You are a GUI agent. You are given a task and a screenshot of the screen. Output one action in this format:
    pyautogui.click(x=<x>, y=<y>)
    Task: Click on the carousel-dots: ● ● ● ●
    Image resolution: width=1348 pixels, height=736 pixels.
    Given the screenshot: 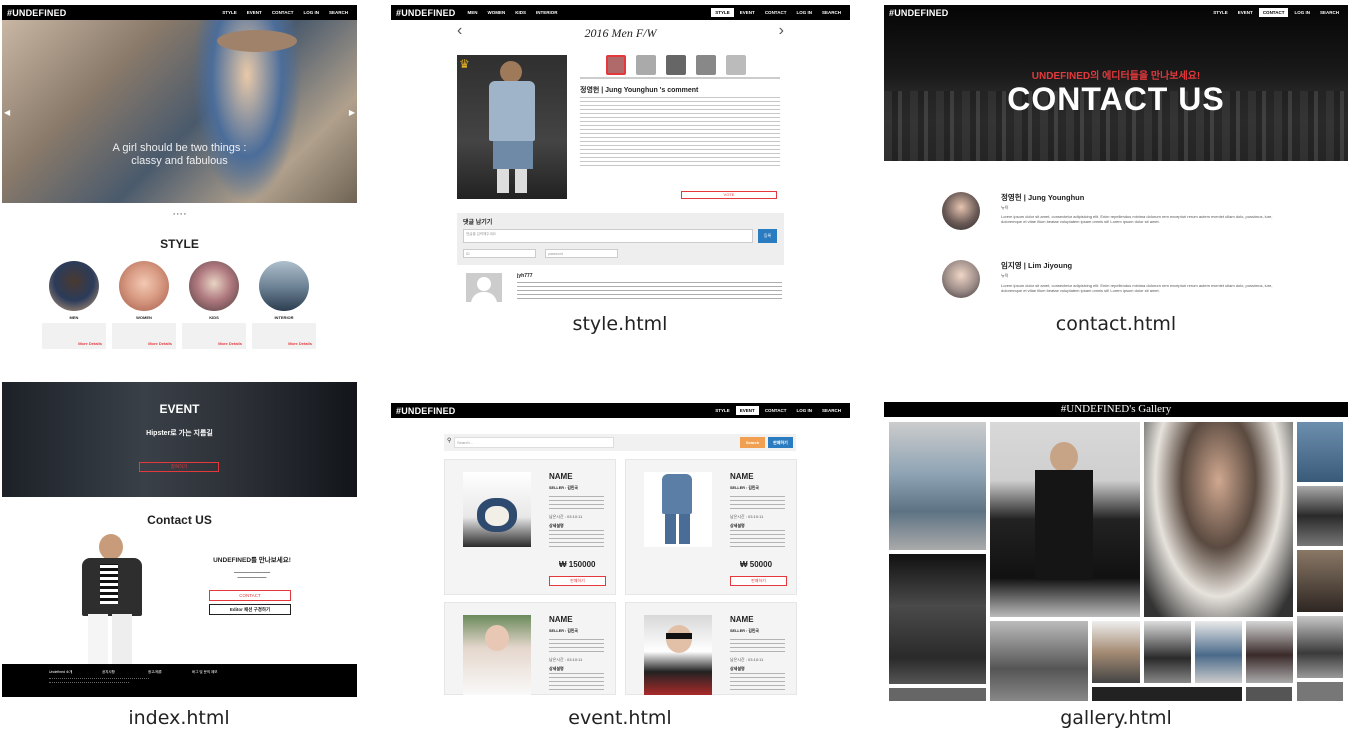 What is the action you would take?
    pyautogui.click(x=179, y=213)
    